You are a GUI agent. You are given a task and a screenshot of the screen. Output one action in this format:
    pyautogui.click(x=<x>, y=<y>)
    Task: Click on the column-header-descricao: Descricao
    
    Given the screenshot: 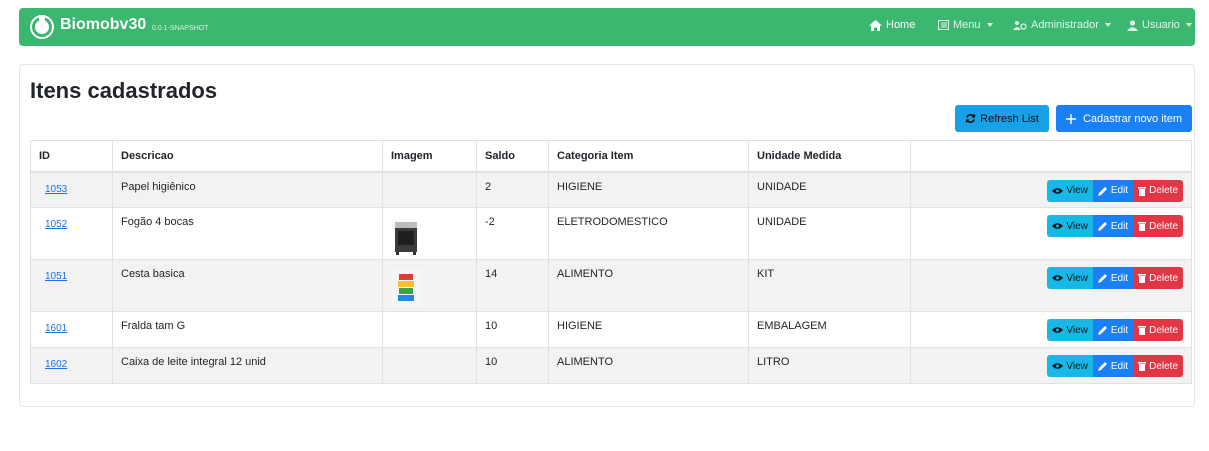 What is the action you would take?
    pyautogui.click(x=247, y=156)
    